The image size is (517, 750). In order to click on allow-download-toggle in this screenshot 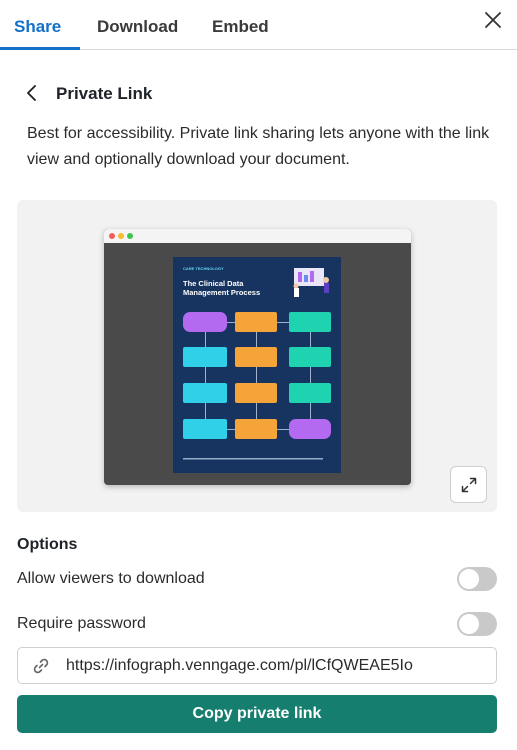, I will do `click(477, 579)`.